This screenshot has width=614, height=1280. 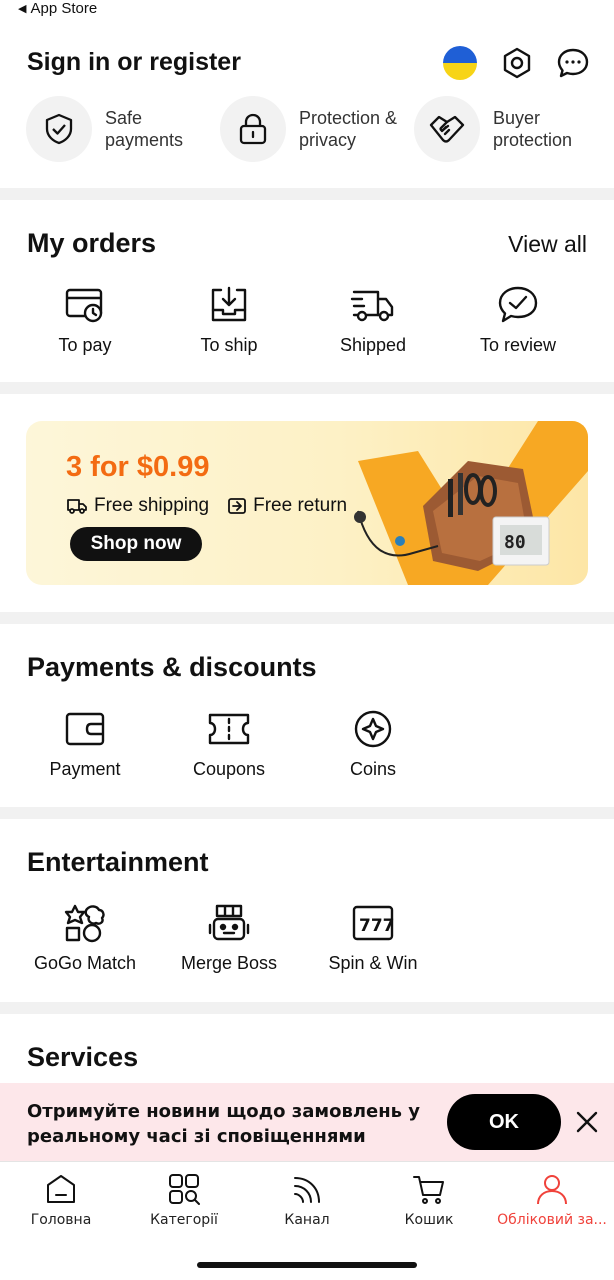 I want to click on free-return-label: Free return, so click(x=300, y=505).